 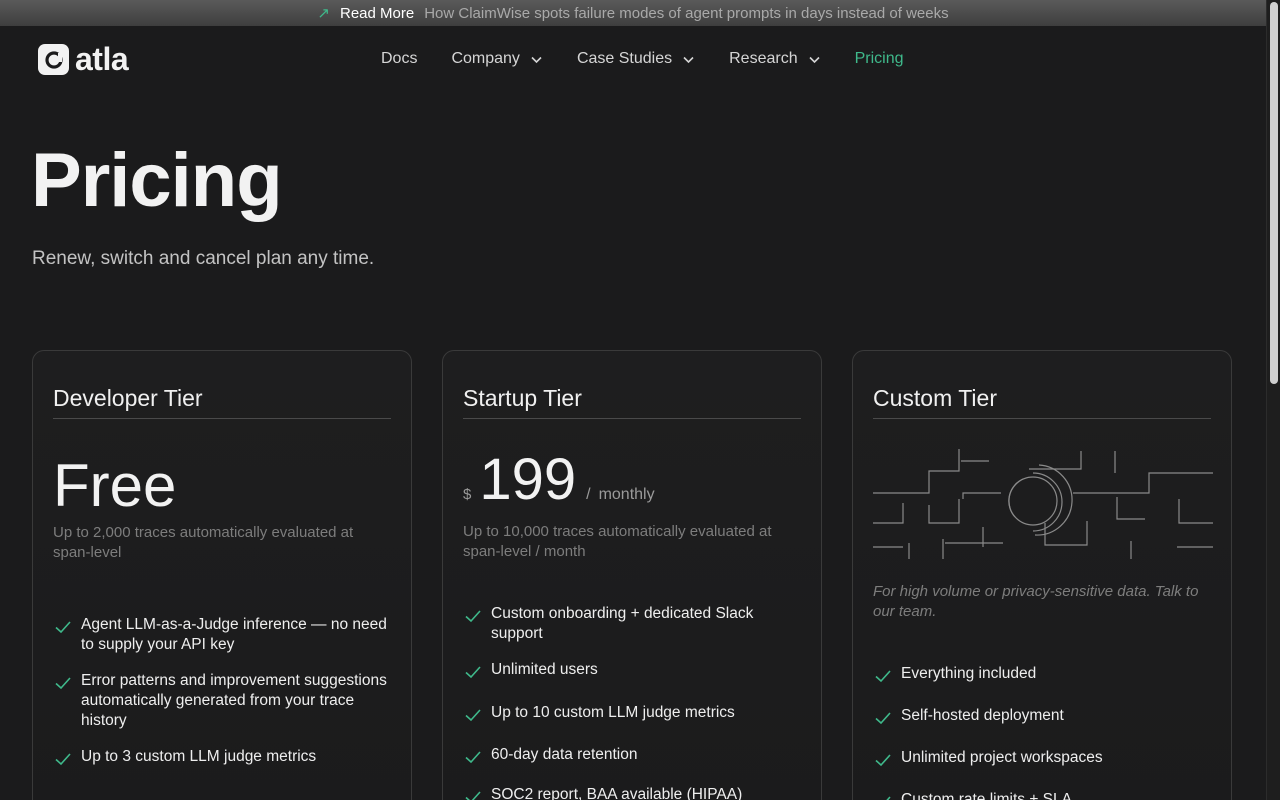 What do you see at coordinates (1042, 402) in the screenshot?
I see `tier-name: Custom Tier` at bounding box center [1042, 402].